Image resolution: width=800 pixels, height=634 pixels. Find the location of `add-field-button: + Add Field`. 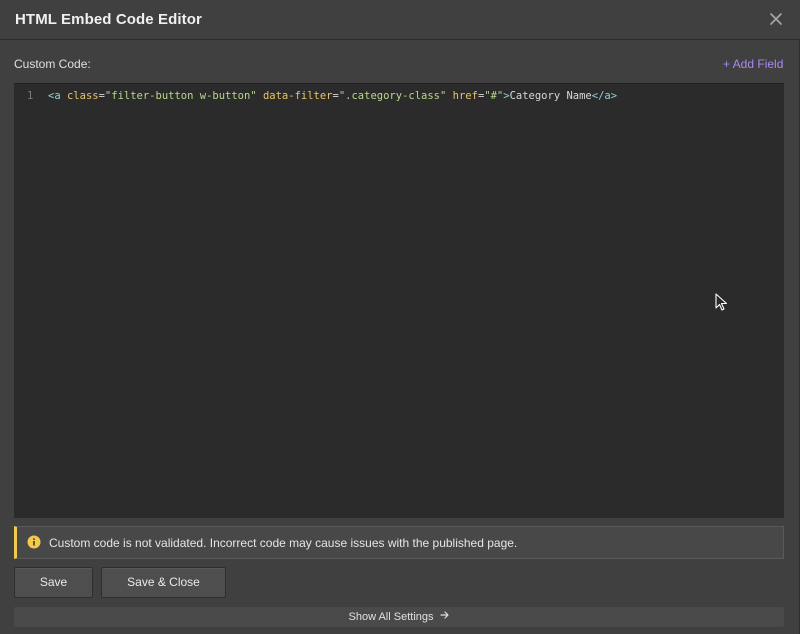

add-field-button: + Add Field is located at coordinates (753, 64).